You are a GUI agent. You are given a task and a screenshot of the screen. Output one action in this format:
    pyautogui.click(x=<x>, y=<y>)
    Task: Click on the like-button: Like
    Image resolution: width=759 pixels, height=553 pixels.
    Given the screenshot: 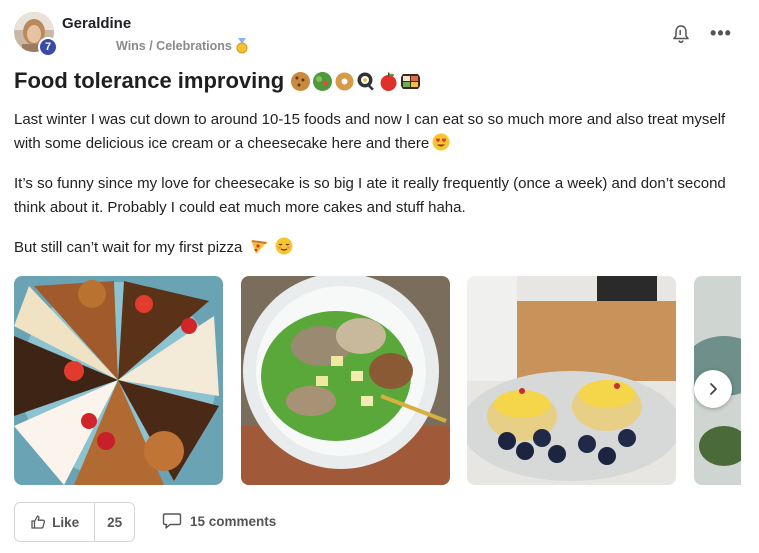 What is the action you would take?
    pyautogui.click(x=55, y=522)
    